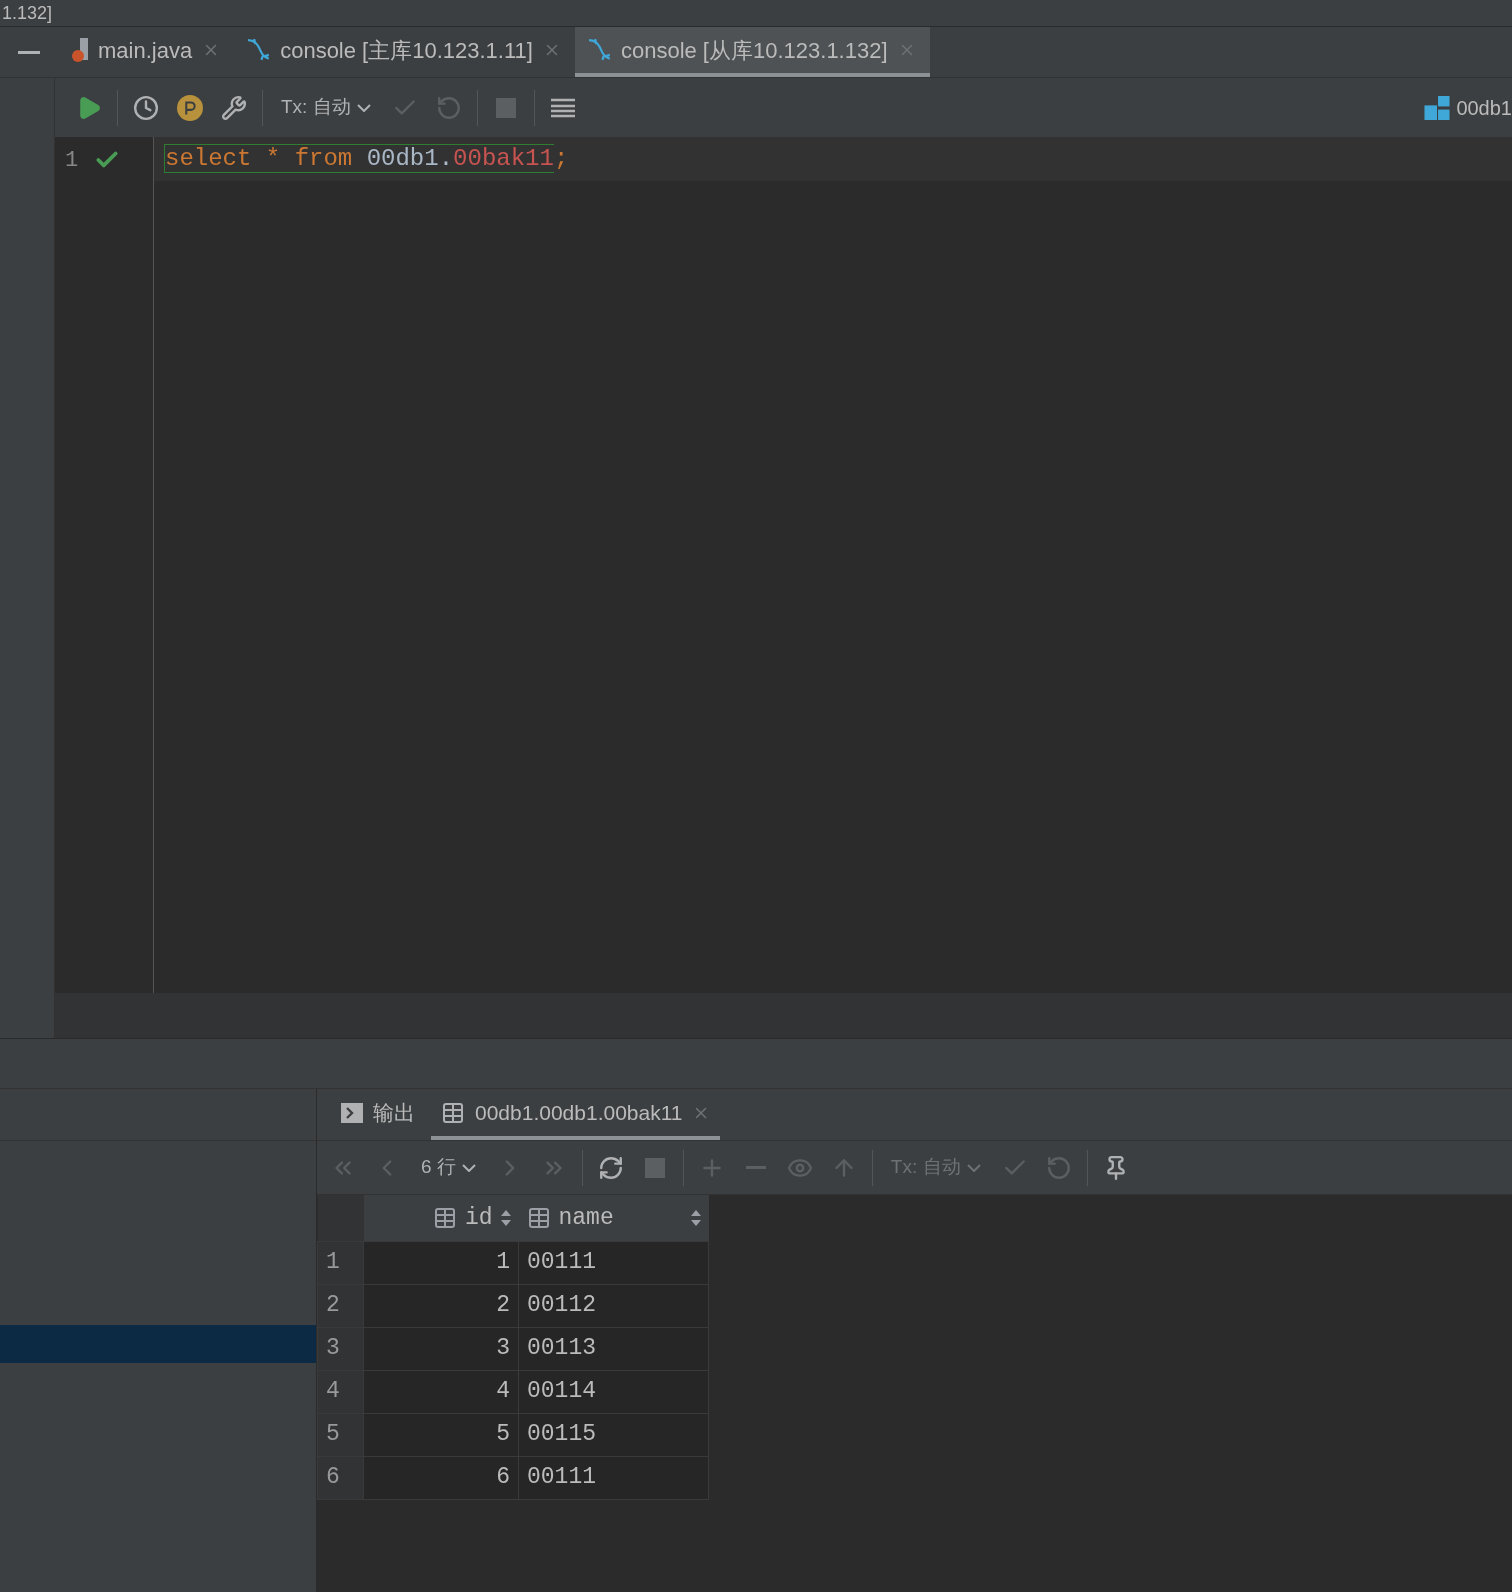 This screenshot has height=1592, width=1512. Describe the element at coordinates (453, 1112) in the screenshot. I see `table-icon` at that location.